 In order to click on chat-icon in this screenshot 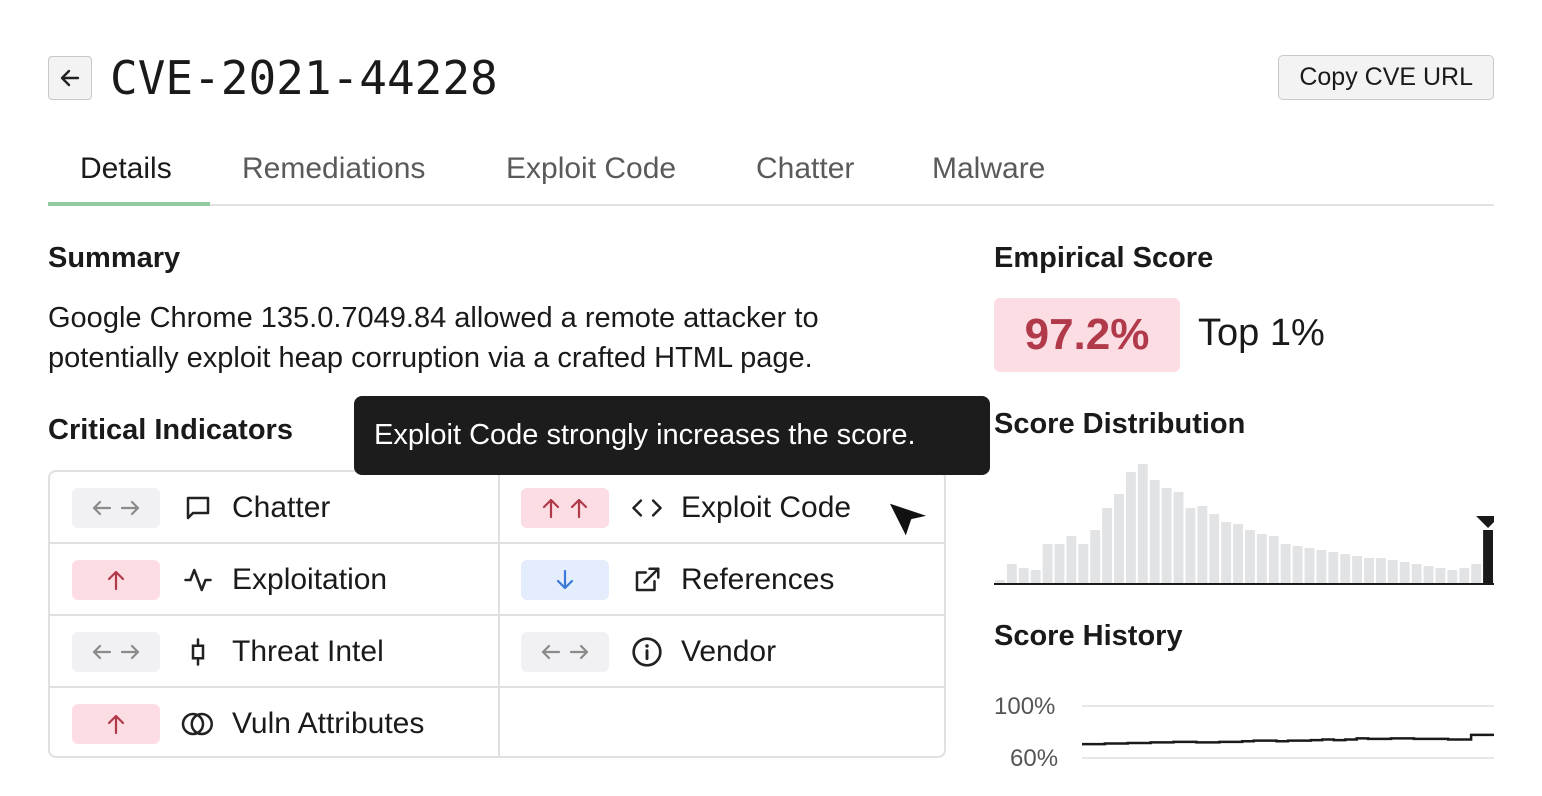, I will do `click(198, 508)`.